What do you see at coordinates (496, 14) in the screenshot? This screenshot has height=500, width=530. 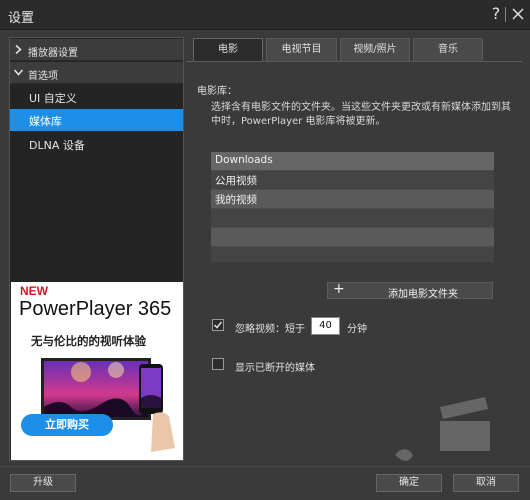 I see `help-button: ?` at bounding box center [496, 14].